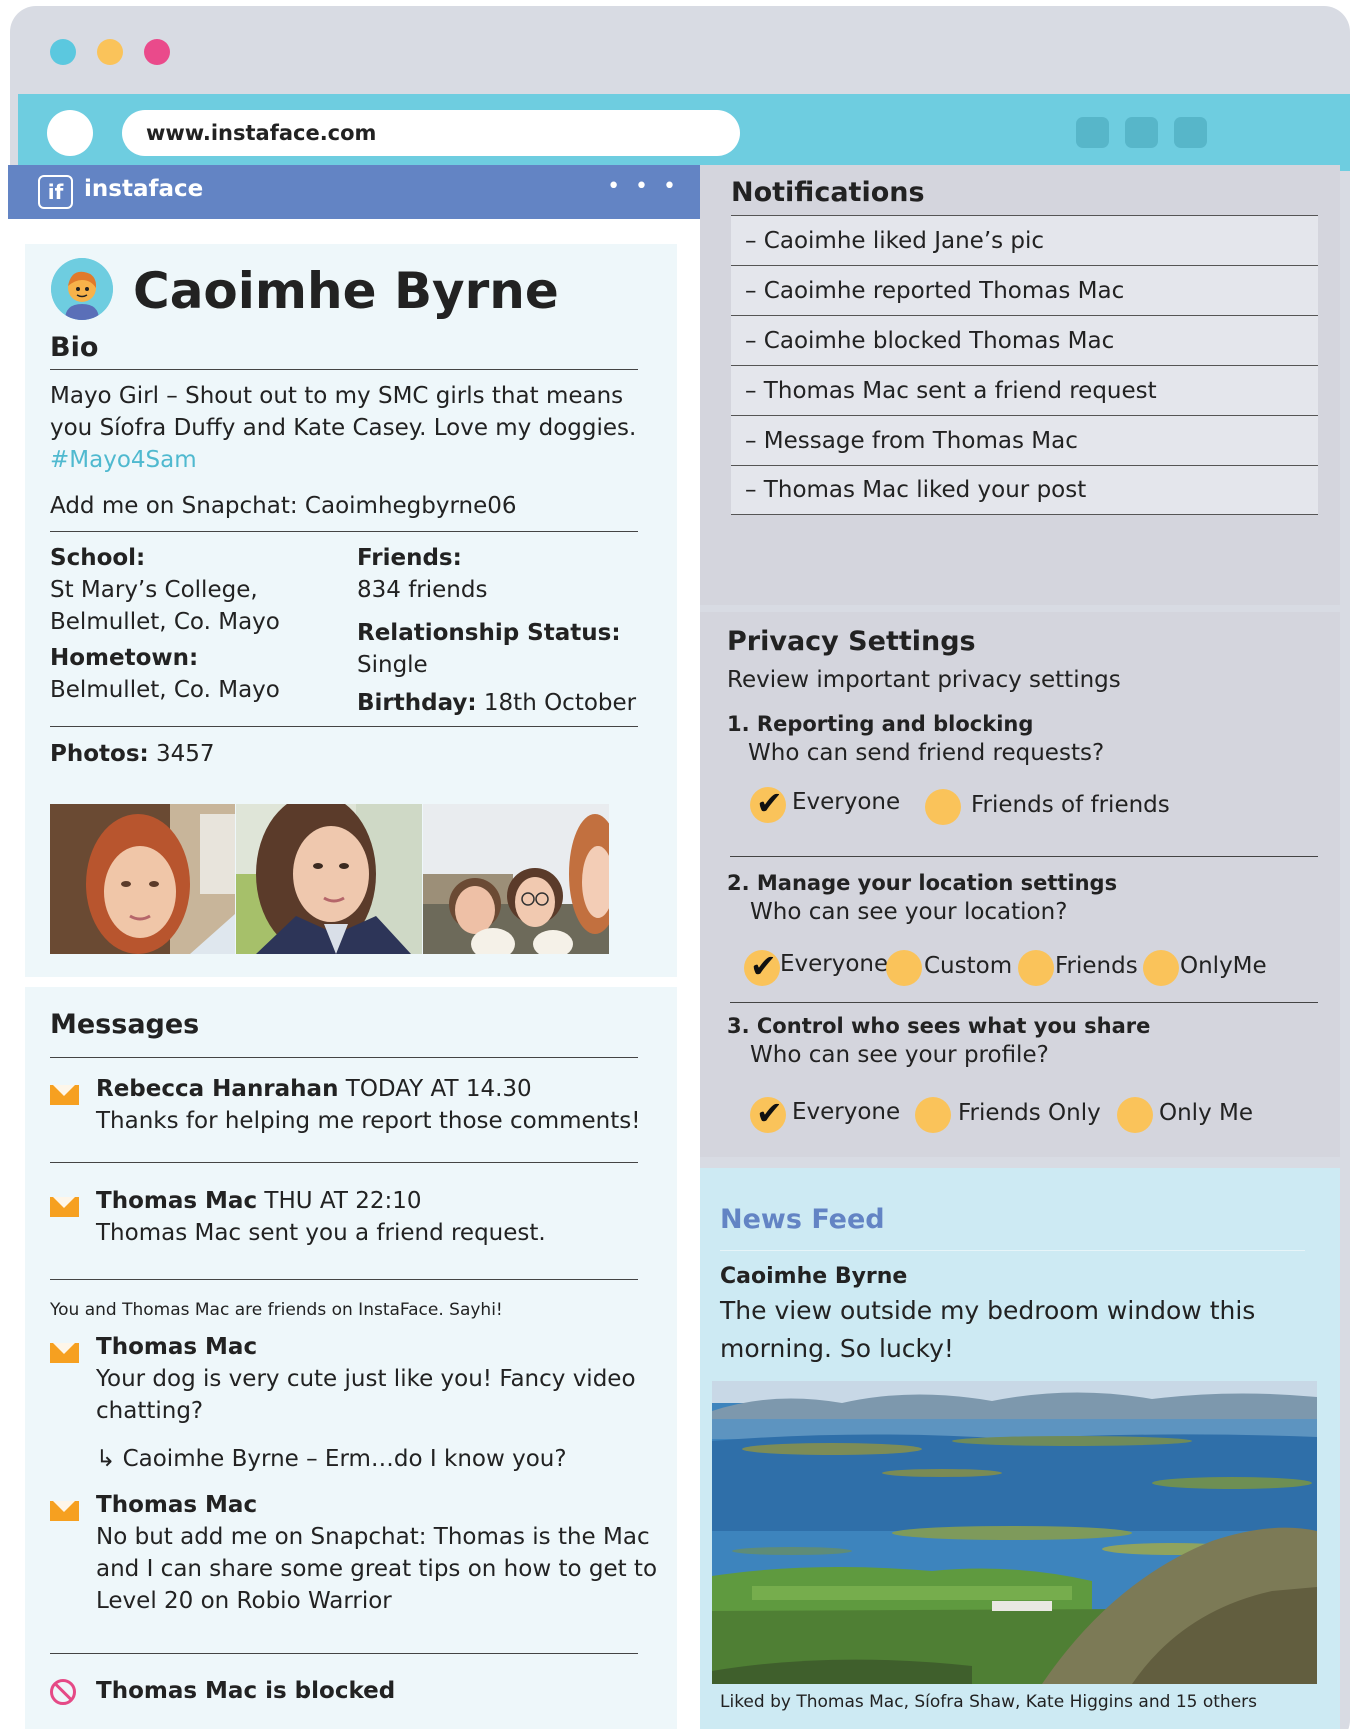  I want to click on birthday-label: Birthday:, so click(417, 703).